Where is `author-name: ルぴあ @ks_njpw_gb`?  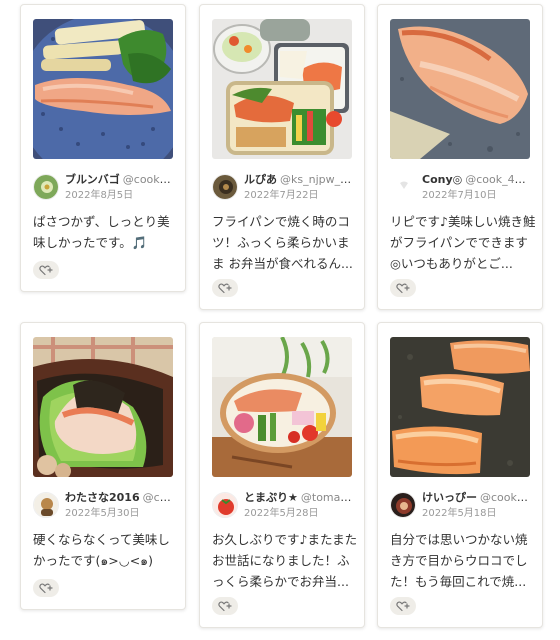 author-name: ルぴあ @ks_njpw_gb is located at coordinates (299, 180).